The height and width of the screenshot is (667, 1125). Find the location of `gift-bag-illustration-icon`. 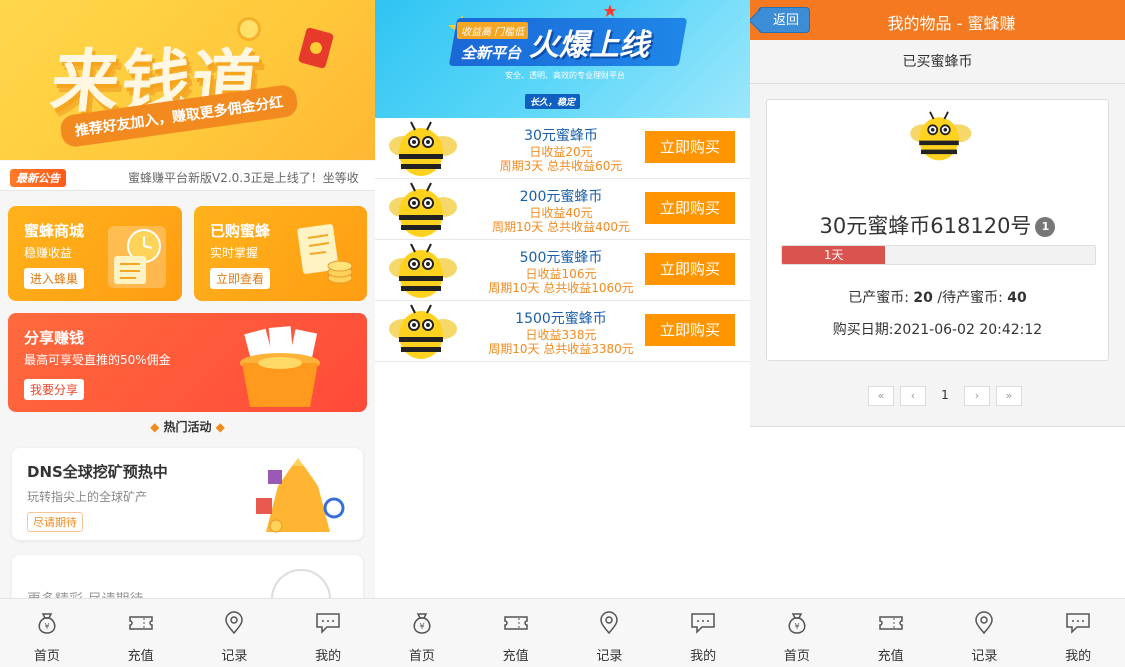

gift-bag-illustration-icon is located at coordinates (298, 496).